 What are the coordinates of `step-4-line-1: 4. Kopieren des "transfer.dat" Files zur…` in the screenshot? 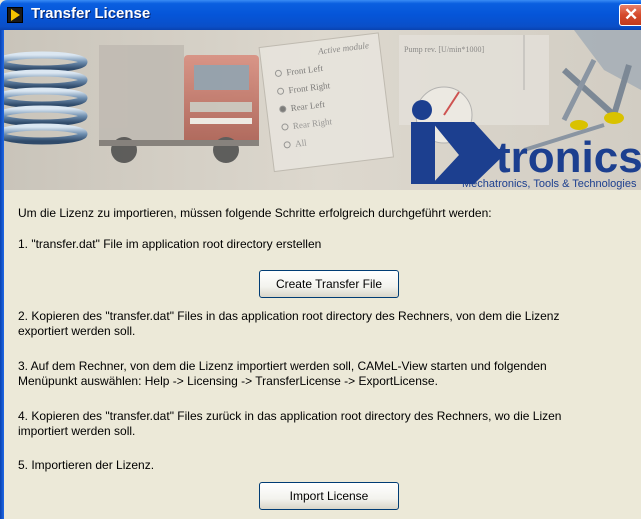 It's located at (290, 416).